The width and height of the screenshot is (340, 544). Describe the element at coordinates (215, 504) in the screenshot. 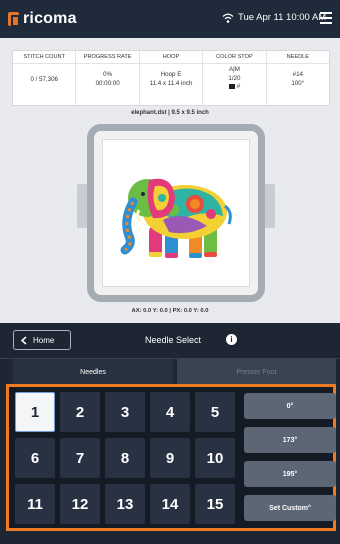

I see `needle-button-15: 15` at that location.